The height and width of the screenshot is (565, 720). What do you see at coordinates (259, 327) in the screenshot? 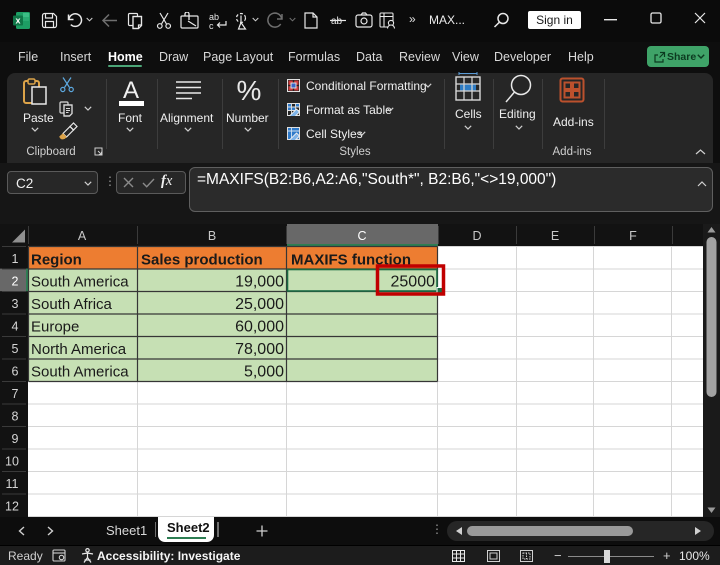
I see `svg-text: 60,000` at bounding box center [259, 327].